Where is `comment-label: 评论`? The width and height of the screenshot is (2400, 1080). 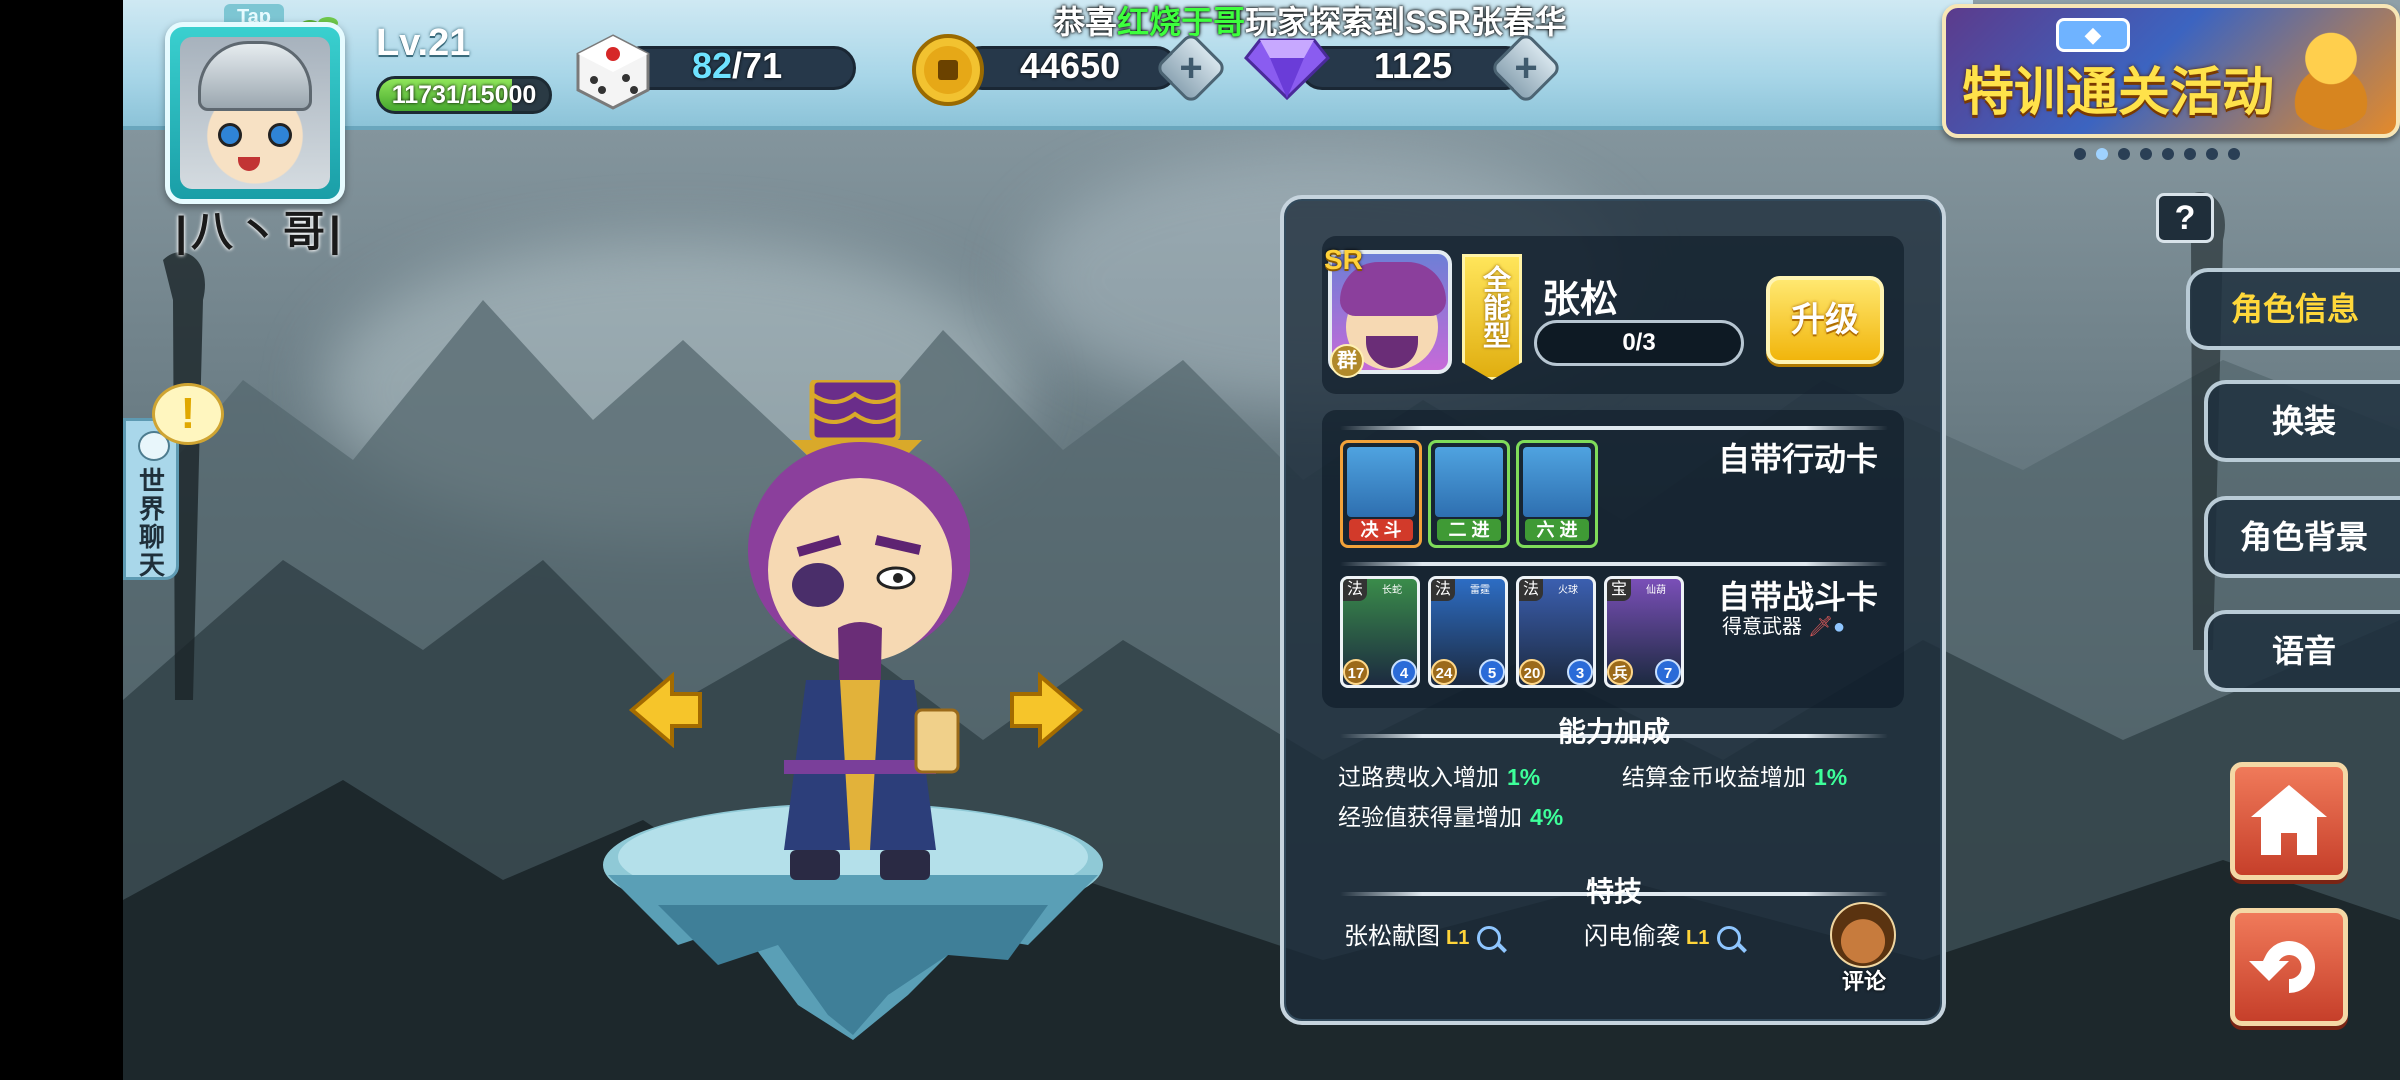 comment-label: 评论 is located at coordinates (1863, 981).